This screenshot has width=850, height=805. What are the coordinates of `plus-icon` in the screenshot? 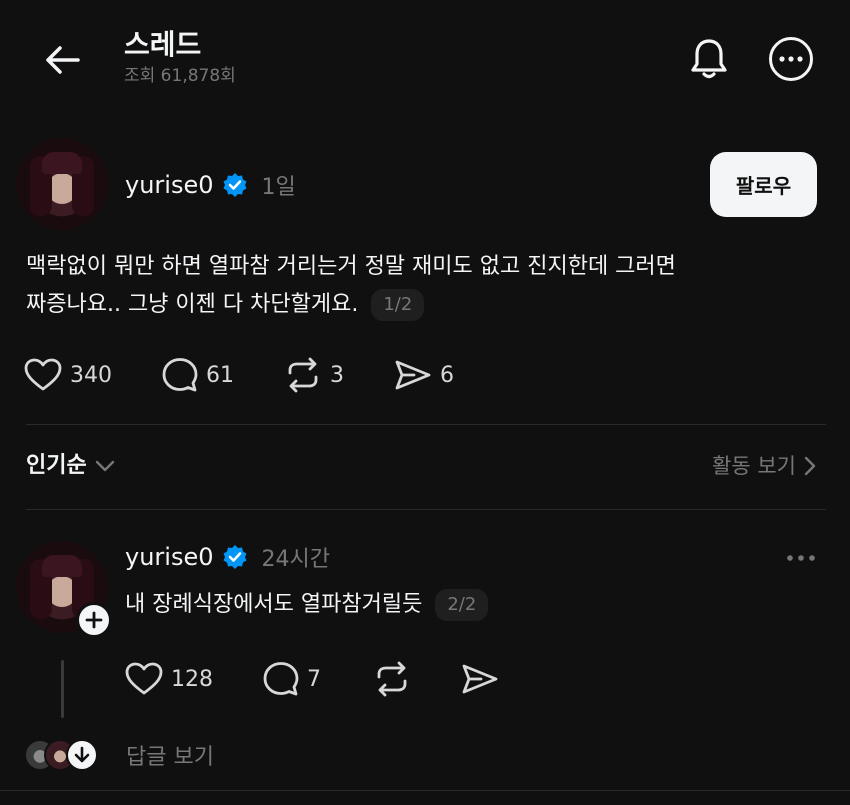 It's located at (94, 620).